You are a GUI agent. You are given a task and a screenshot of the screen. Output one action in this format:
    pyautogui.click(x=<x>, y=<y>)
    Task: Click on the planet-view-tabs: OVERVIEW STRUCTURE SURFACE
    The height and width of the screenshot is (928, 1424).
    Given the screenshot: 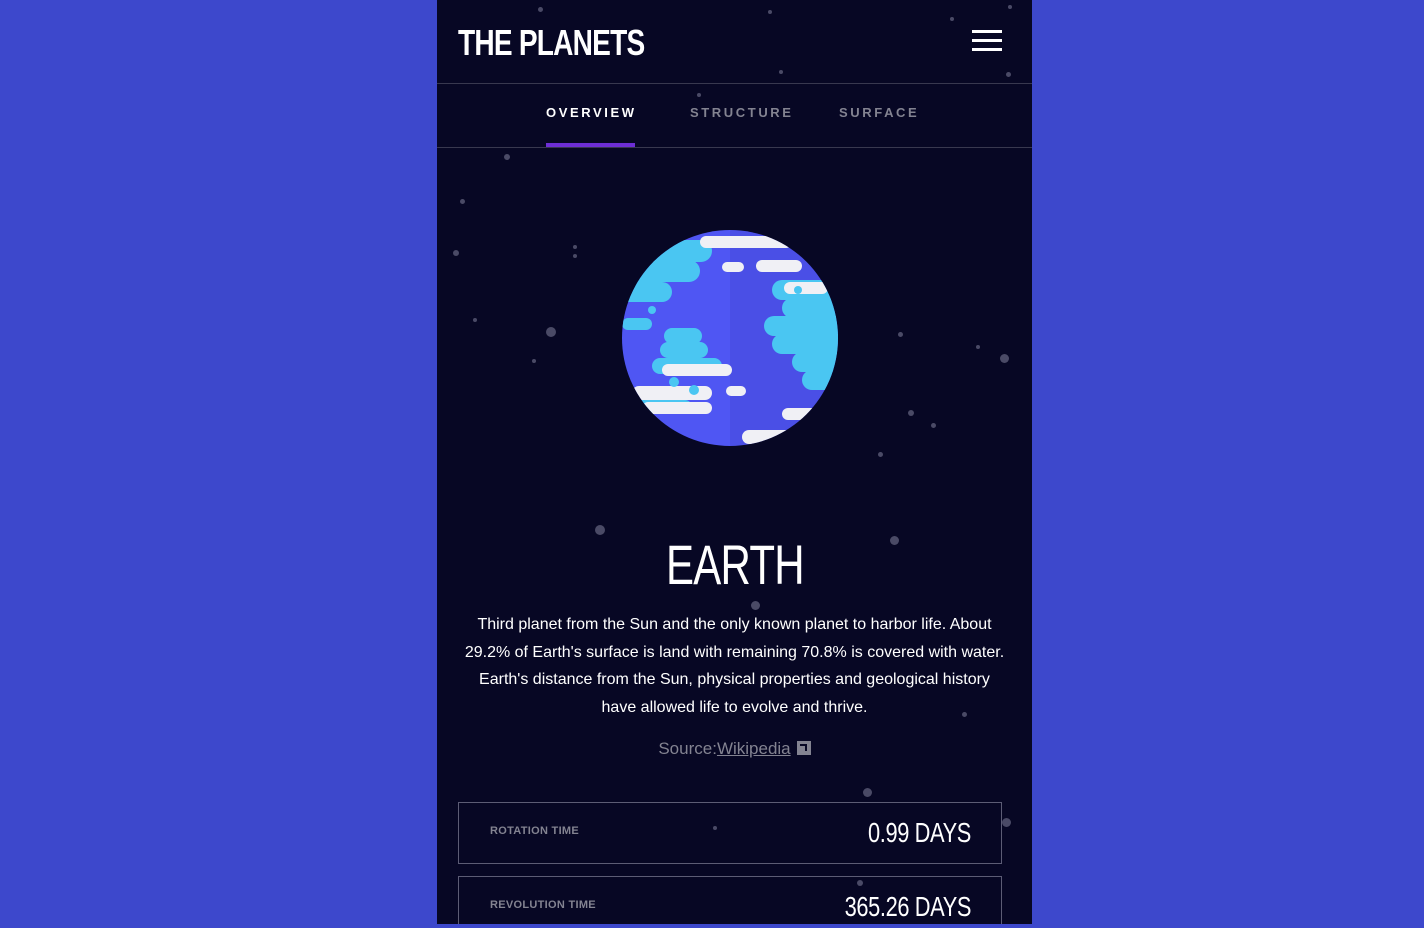 What is the action you would take?
    pyautogui.click(x=734, y=116)
    